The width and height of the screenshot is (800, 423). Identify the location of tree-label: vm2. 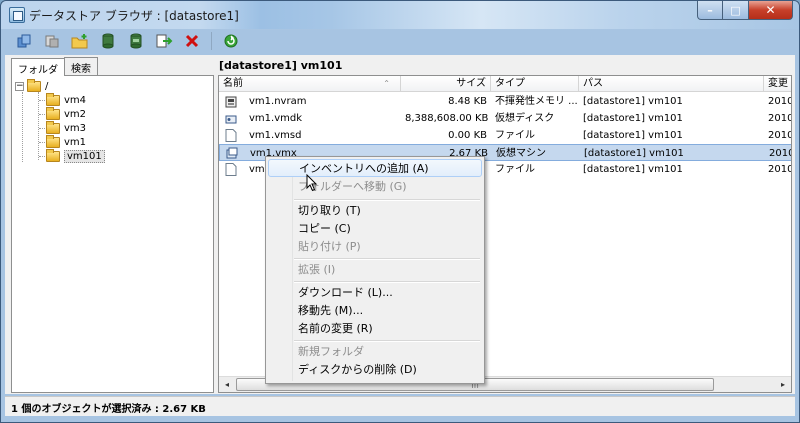
(75, 114).